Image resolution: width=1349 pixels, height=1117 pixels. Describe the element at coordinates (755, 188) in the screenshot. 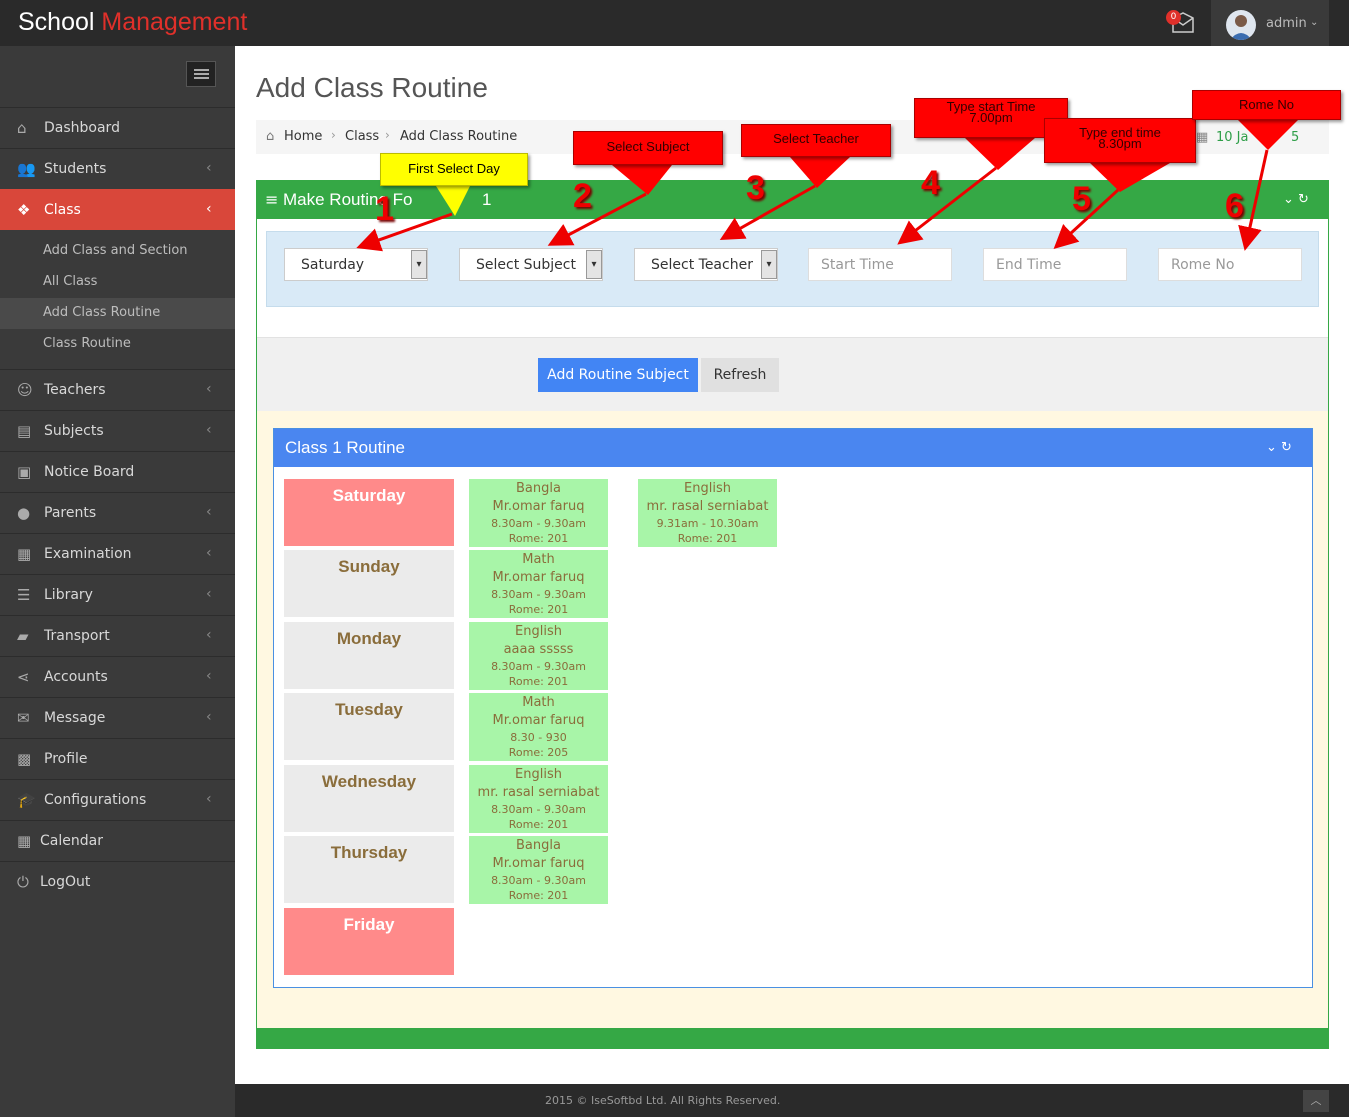

I see `step-number-3: 3` at that location.